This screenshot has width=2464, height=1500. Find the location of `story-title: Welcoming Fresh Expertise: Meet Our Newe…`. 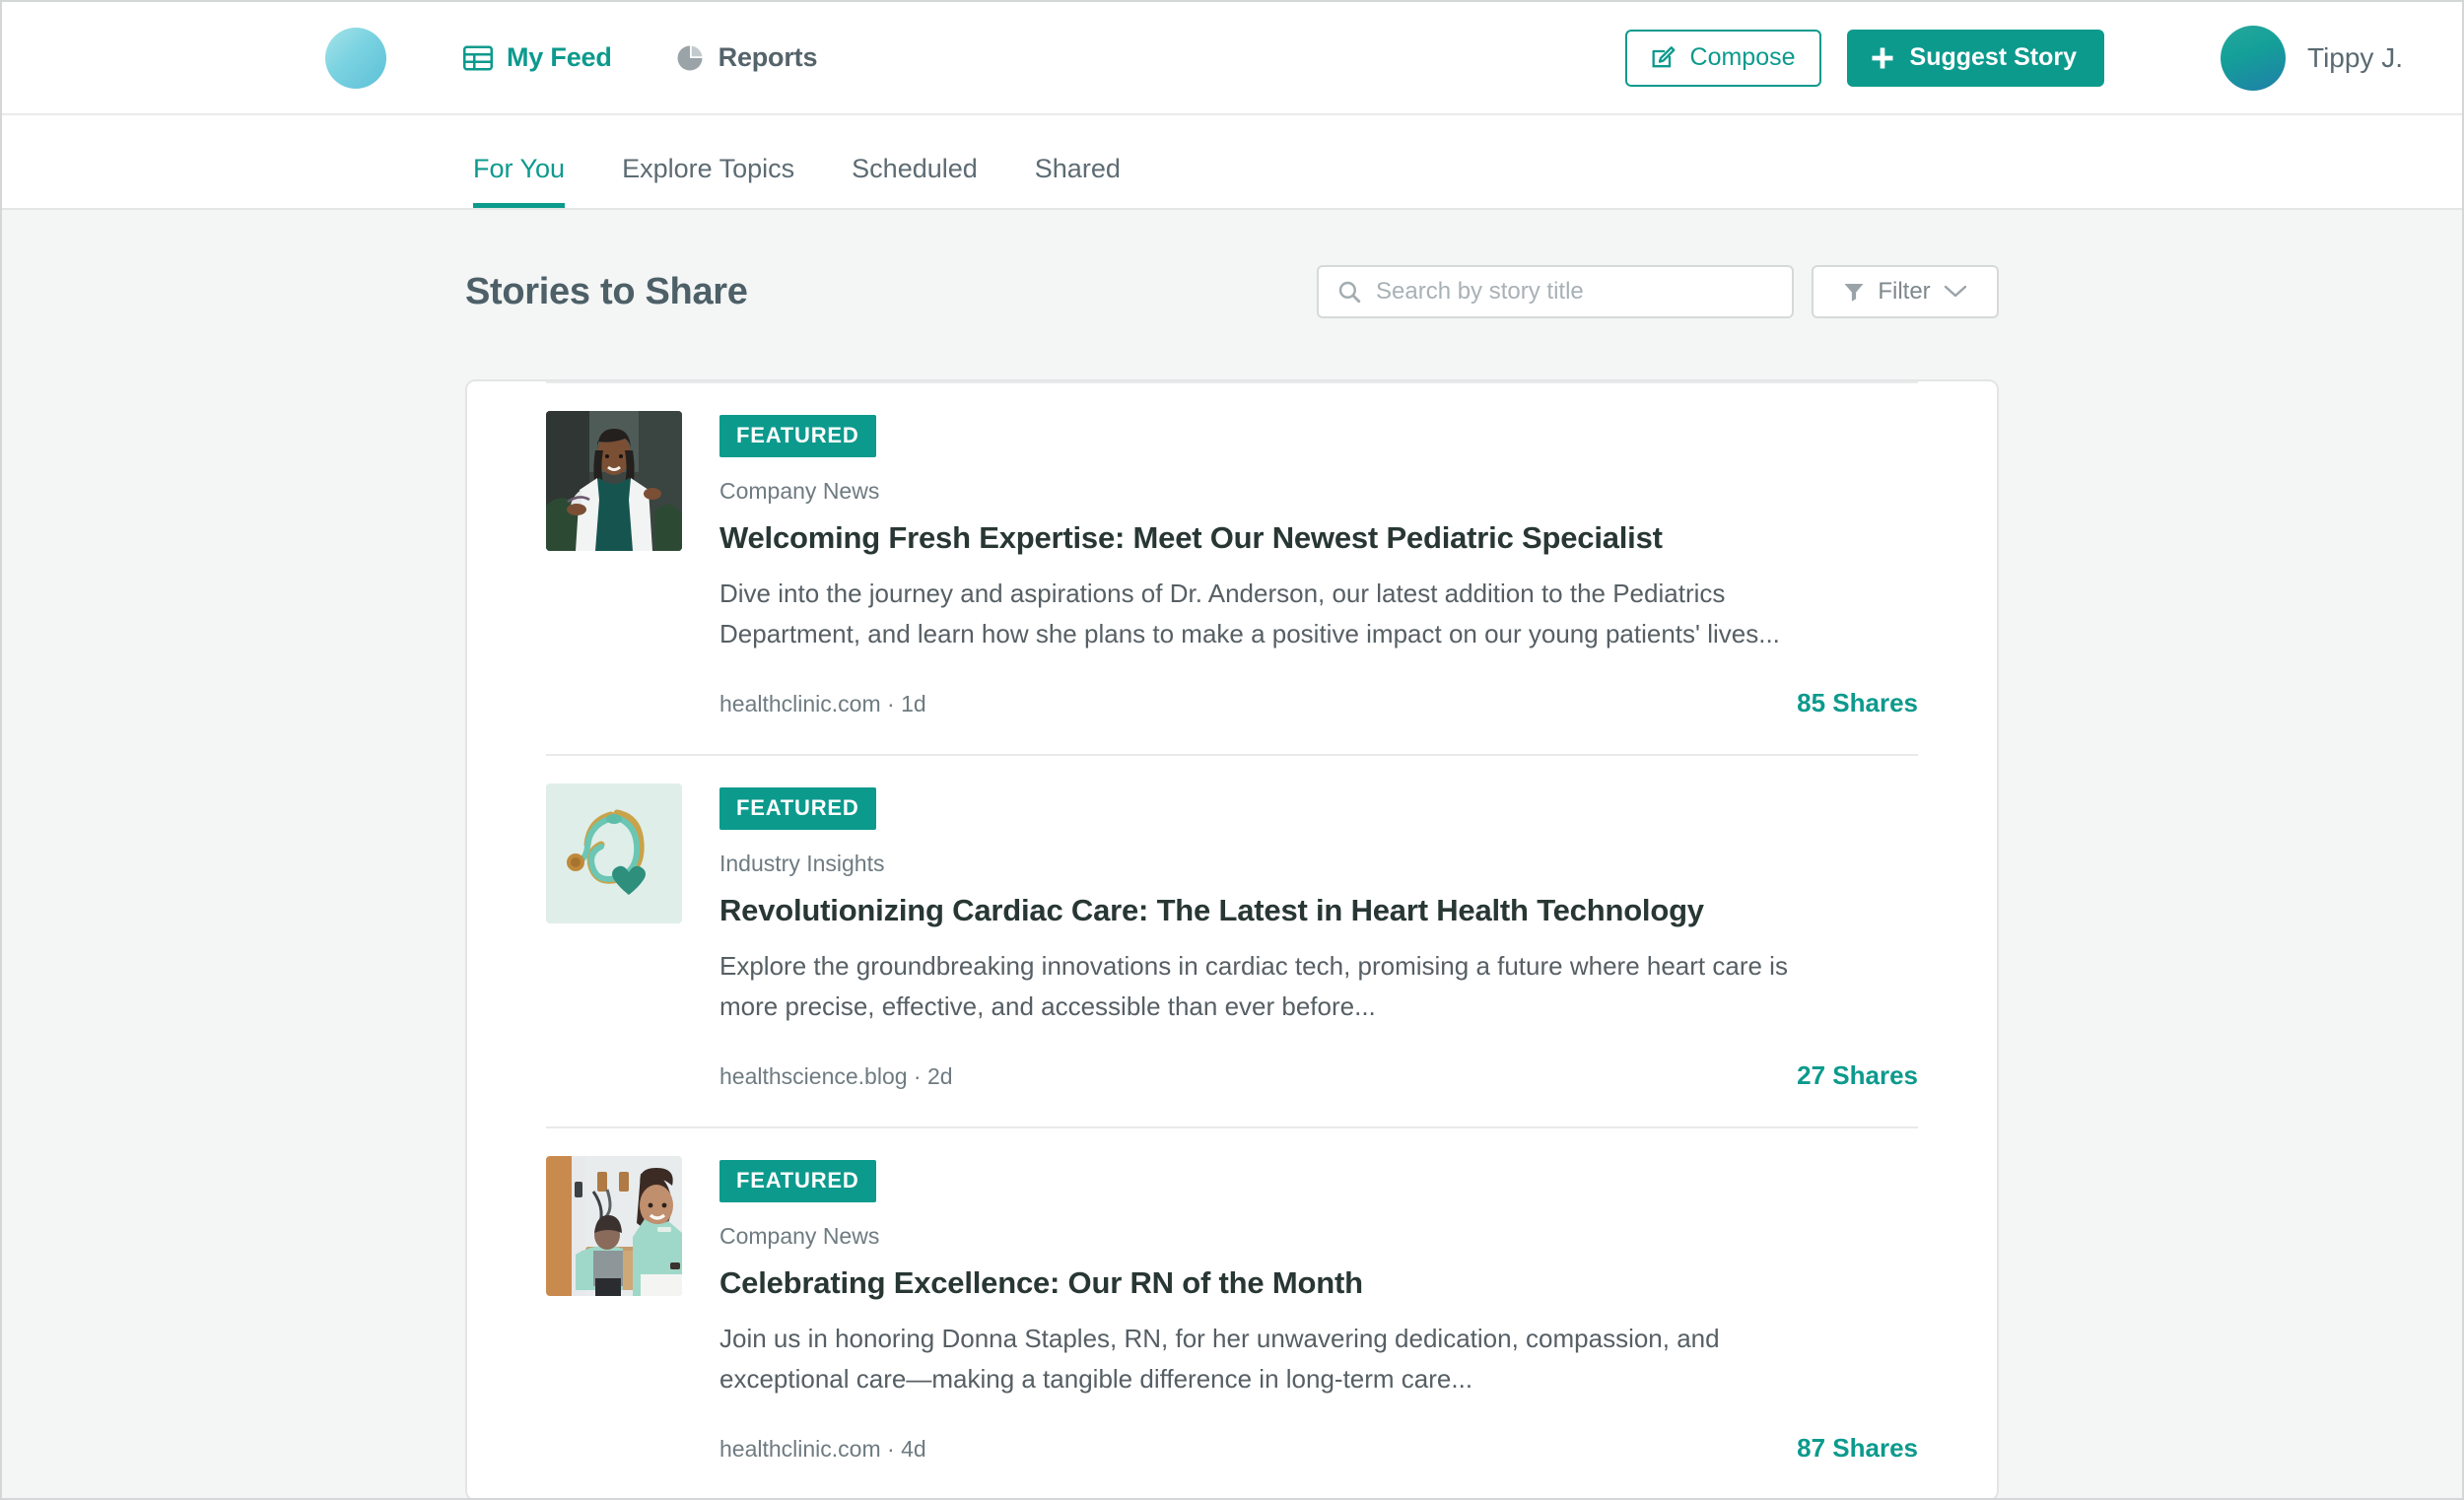

story-title: Welcoming Fresh Expertise: Meet Our Newe… is located at coordinates (1318, 538).